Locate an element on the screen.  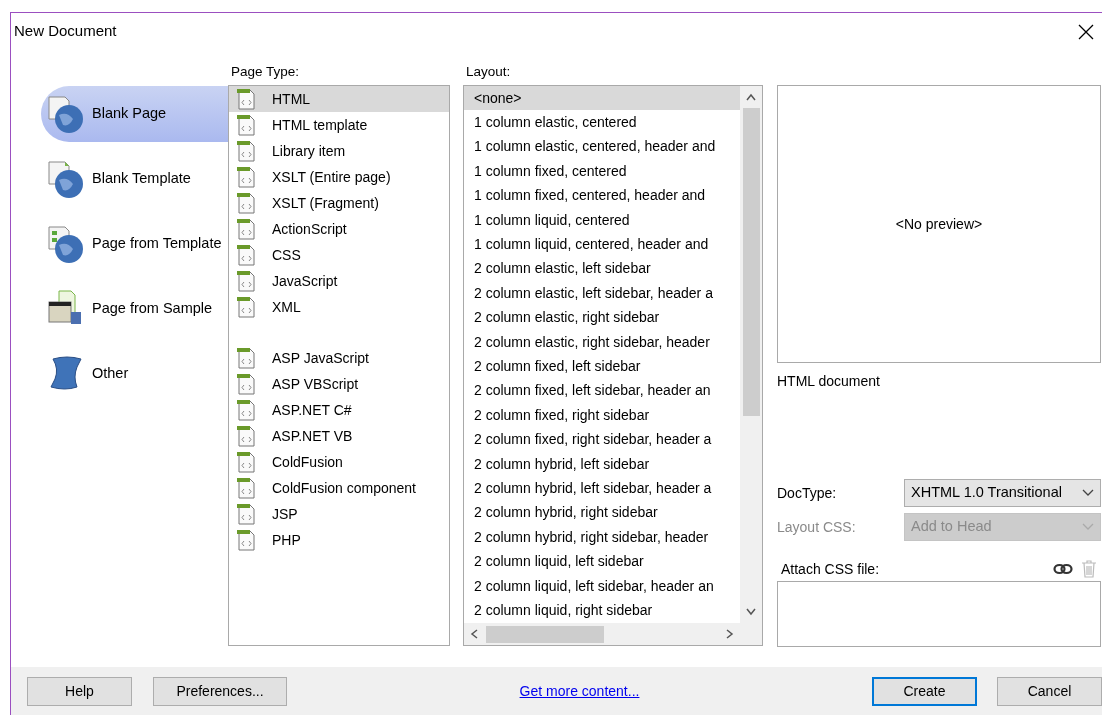
layout-item: 1 column liquid, centered is located at coordinates (602, 220).